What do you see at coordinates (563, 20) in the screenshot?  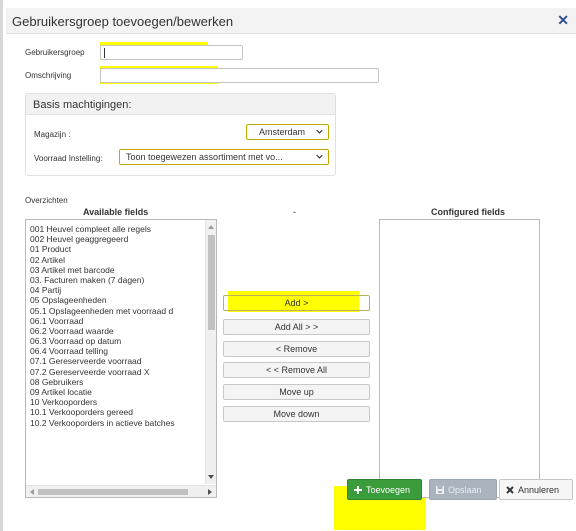 I see `close-icon: ✕` at bounding box center [563, 20].